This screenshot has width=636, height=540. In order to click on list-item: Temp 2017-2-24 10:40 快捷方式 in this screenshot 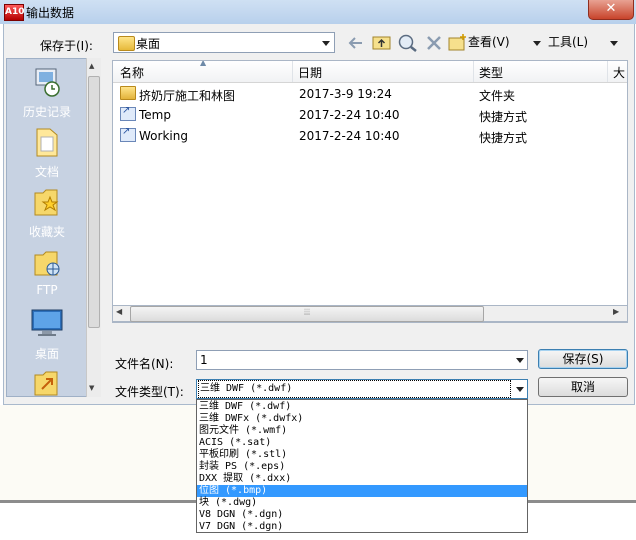, I will do `click(370, 115)`.